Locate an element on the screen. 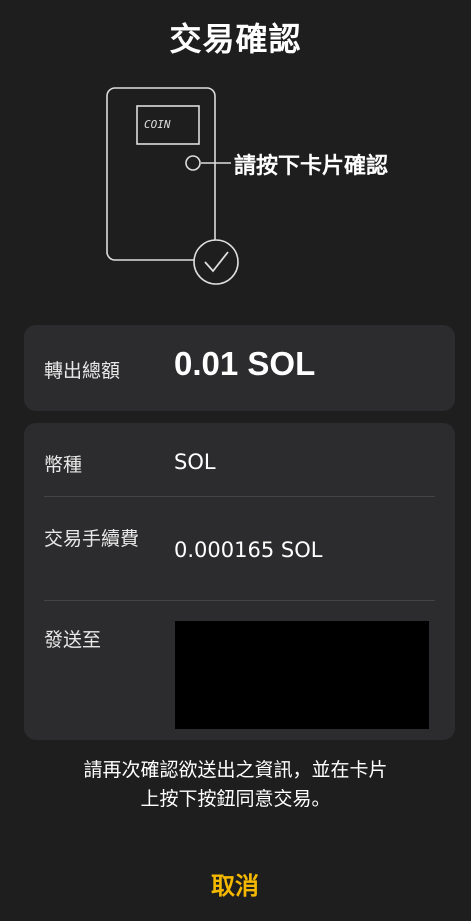  page-title: 交易確認 is located at coordinates (235, 39).